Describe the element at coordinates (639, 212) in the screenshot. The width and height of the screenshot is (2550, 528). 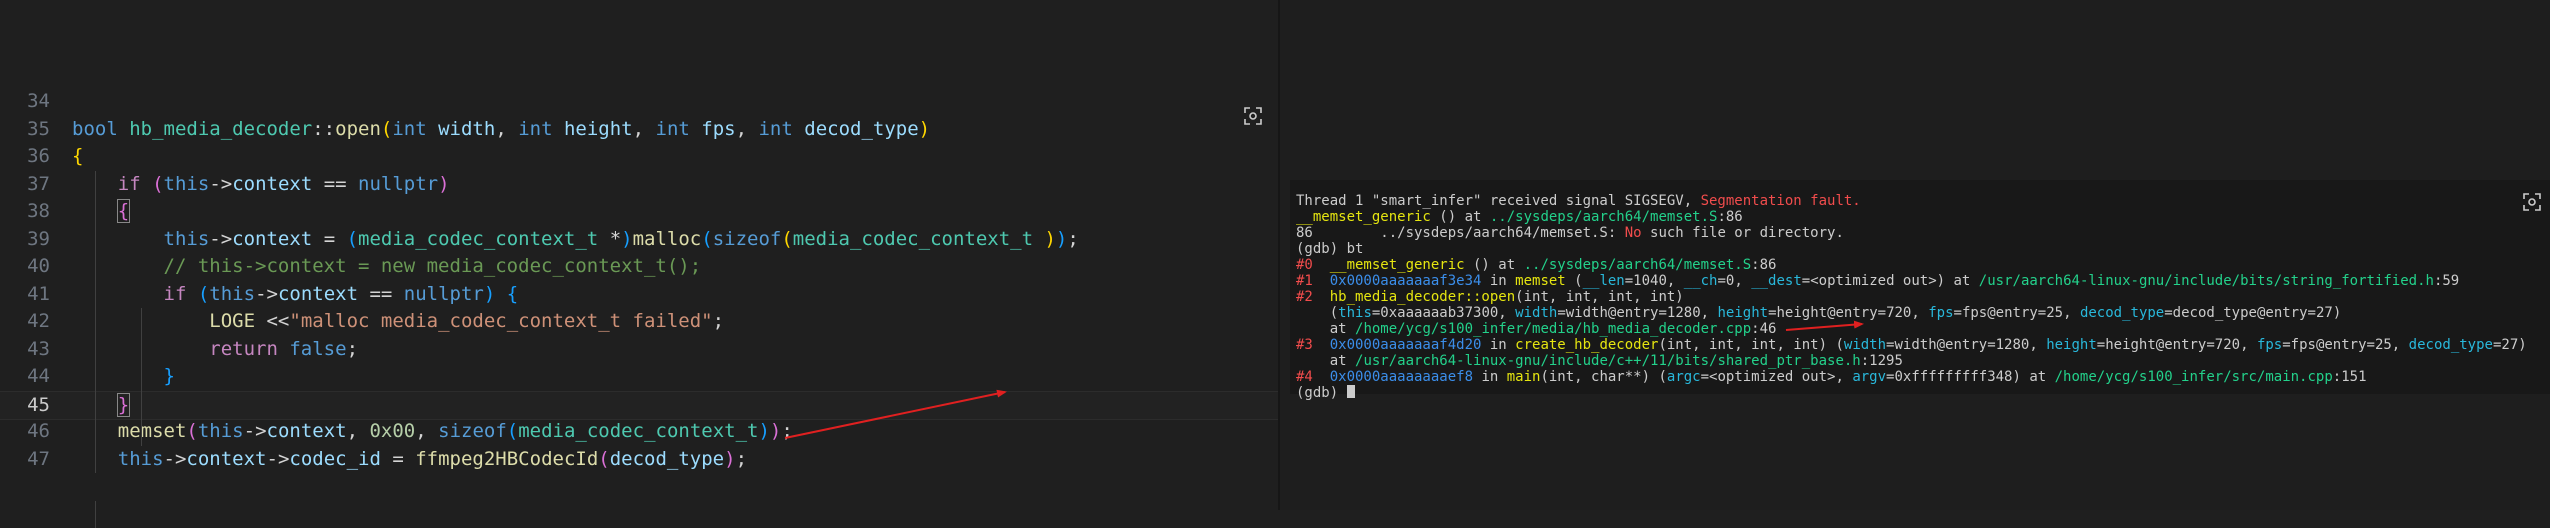
I see `code-line: 38 {` at that location.